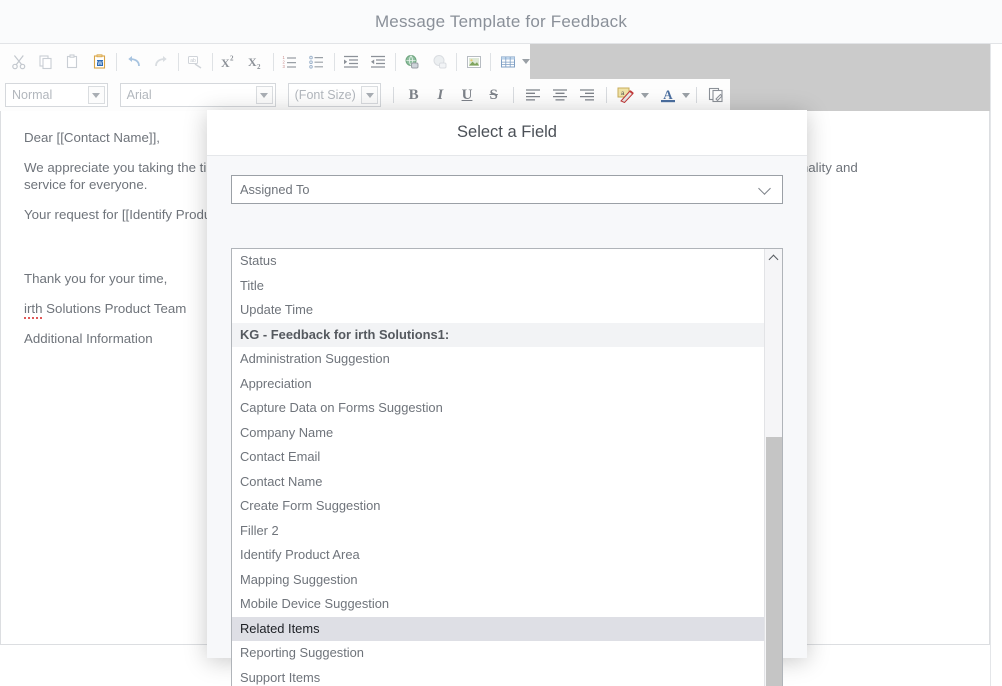 This screenshot has width=1002, height=686. I want to click on align-right-button, so click(586, 95).